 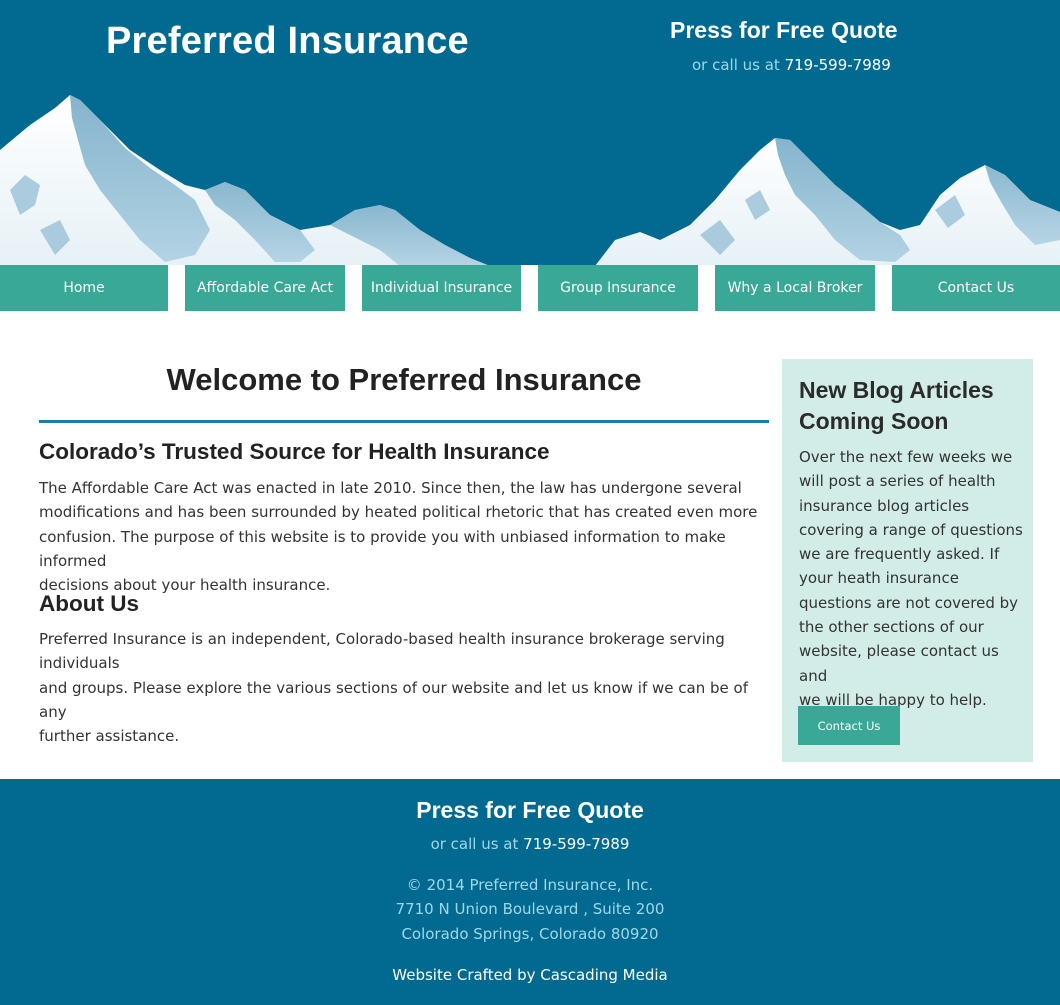 I want to click on sidebar-line: your heath insurance, so click(x=879, y=578).